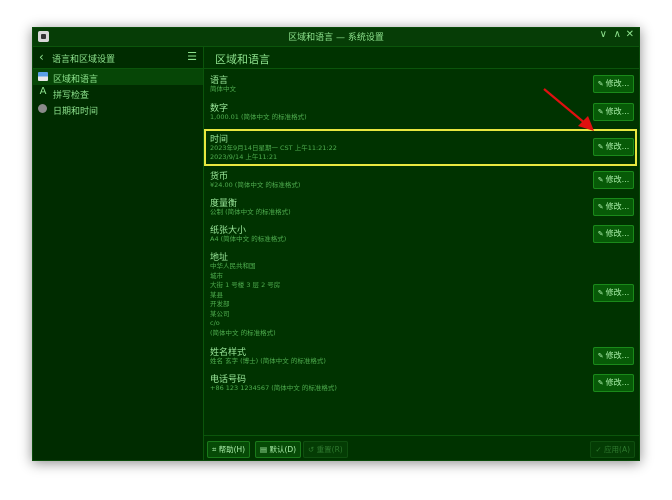 The height and width of the screenshot is (500, 672). What do you see at coordinates (215, 449) in the screenshot?
I see `help-icon: ⌗` at bounding box center [215, 449].